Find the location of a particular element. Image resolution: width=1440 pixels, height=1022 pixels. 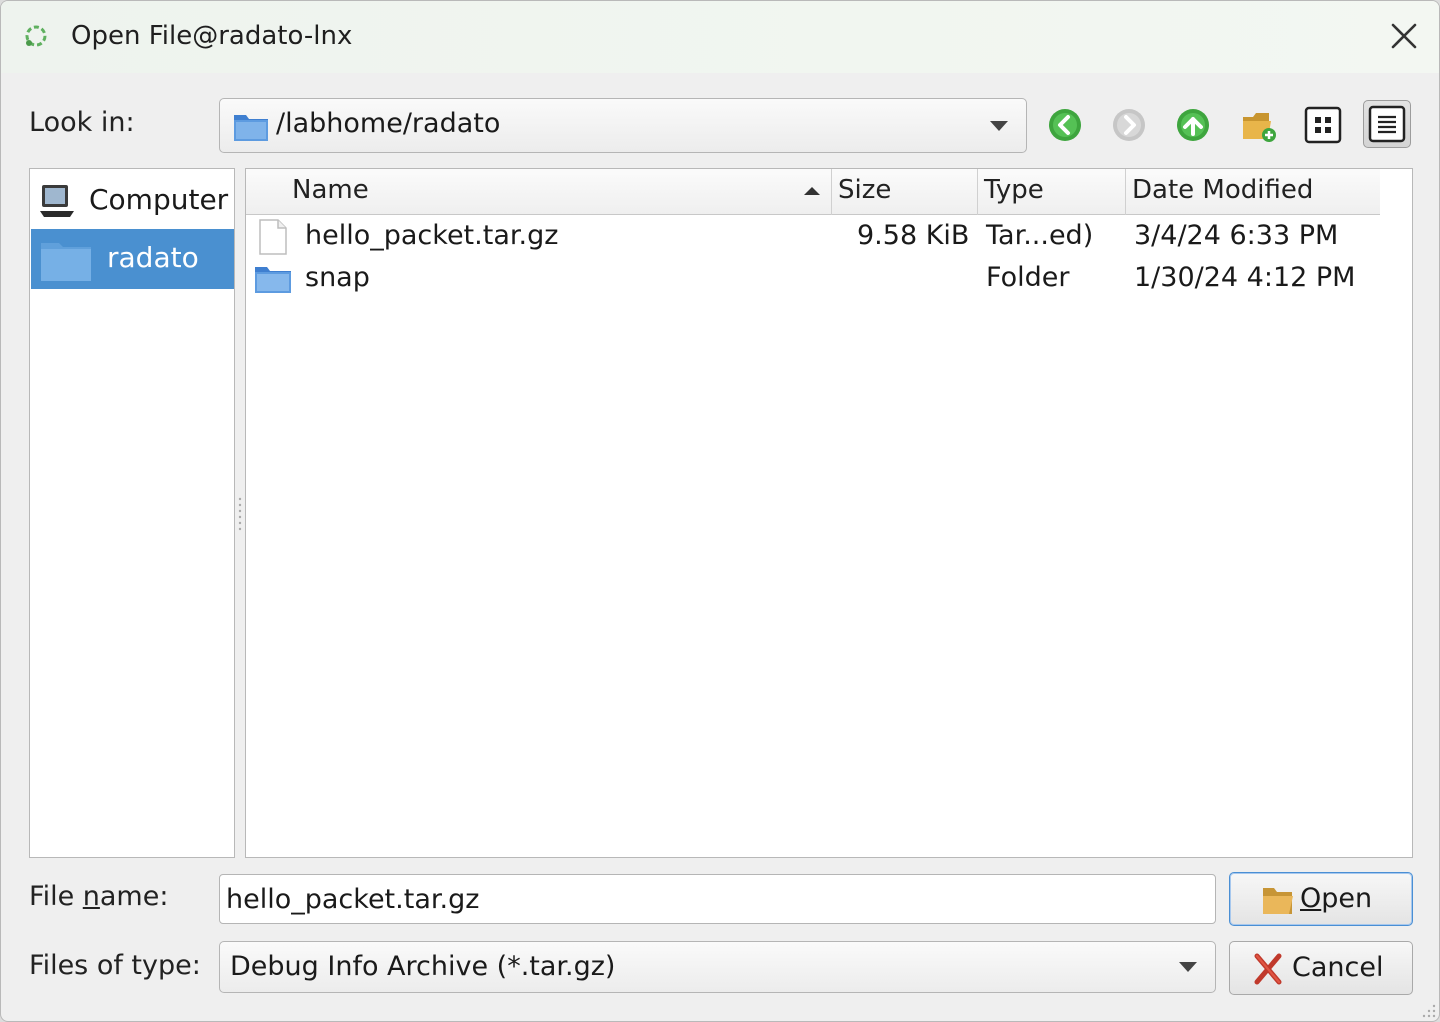

sidebar-item-radato: radato is located at coordinates (132, 259).